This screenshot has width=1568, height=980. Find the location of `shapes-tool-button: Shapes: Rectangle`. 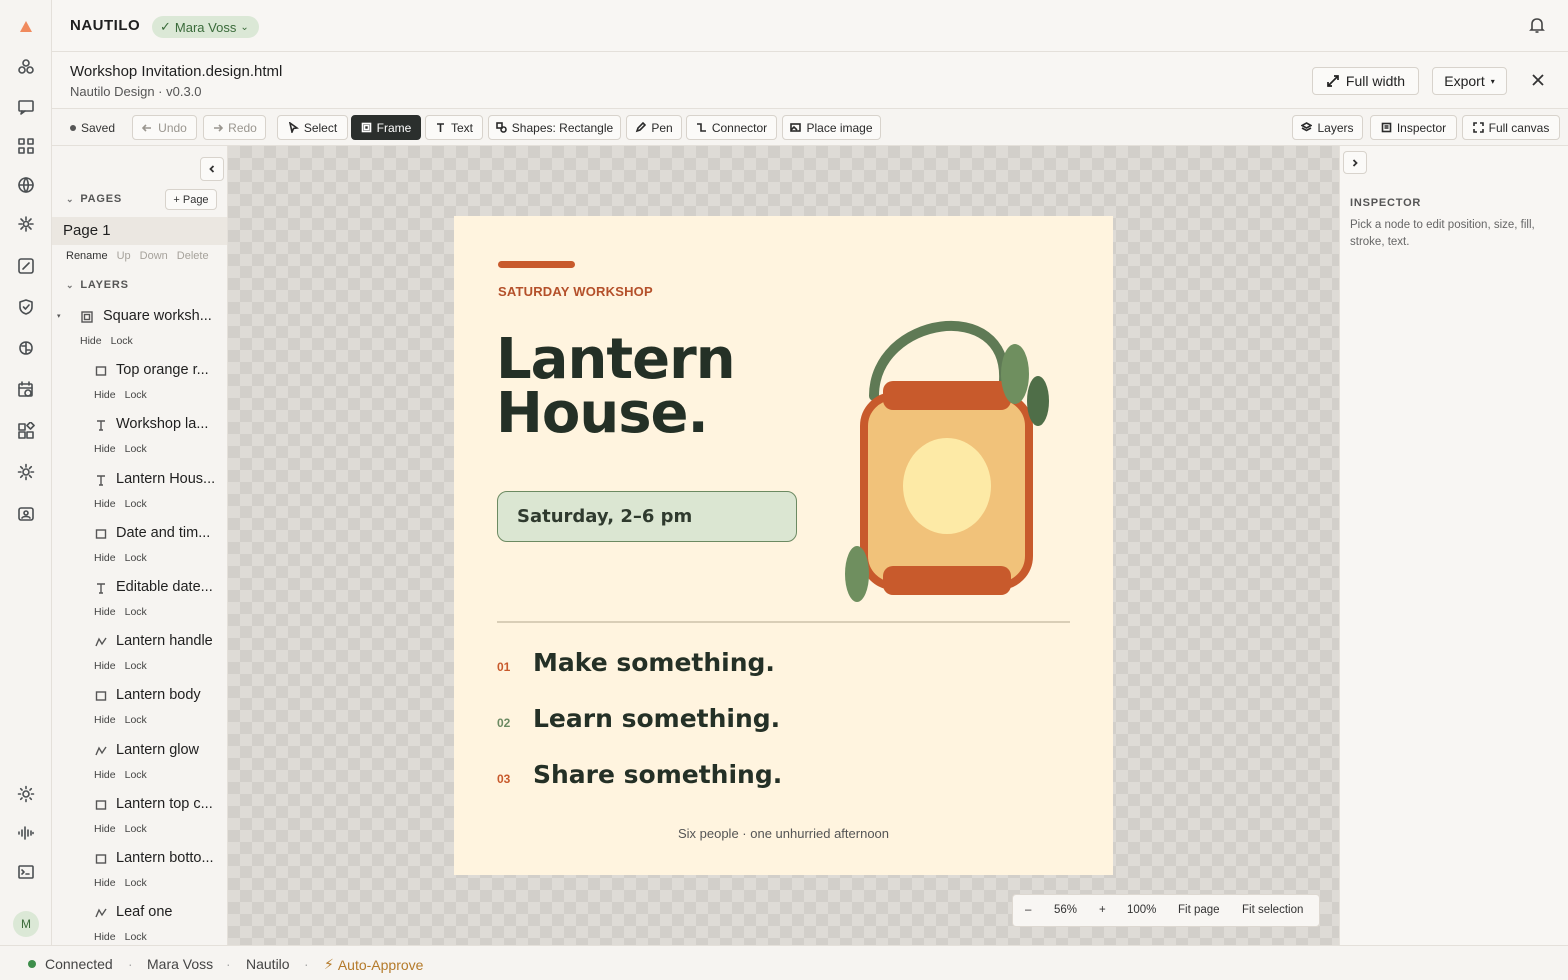

shapes-tool-button: Shapes: Rectangle is located at coordinates (554, 127).